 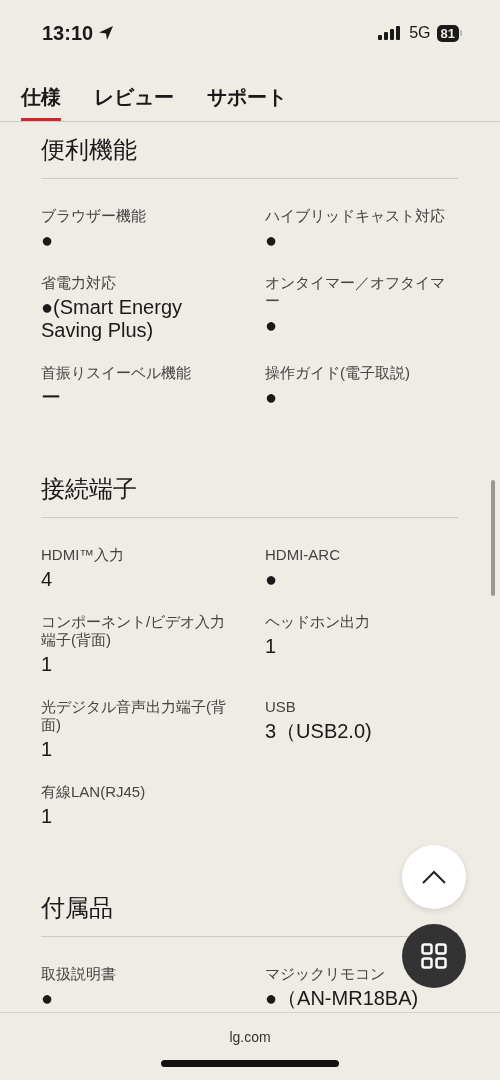 What do you see at coordinates (250, 1063) in the screenshot?
I see `home-indicator` at bounding box center [250, 1063].